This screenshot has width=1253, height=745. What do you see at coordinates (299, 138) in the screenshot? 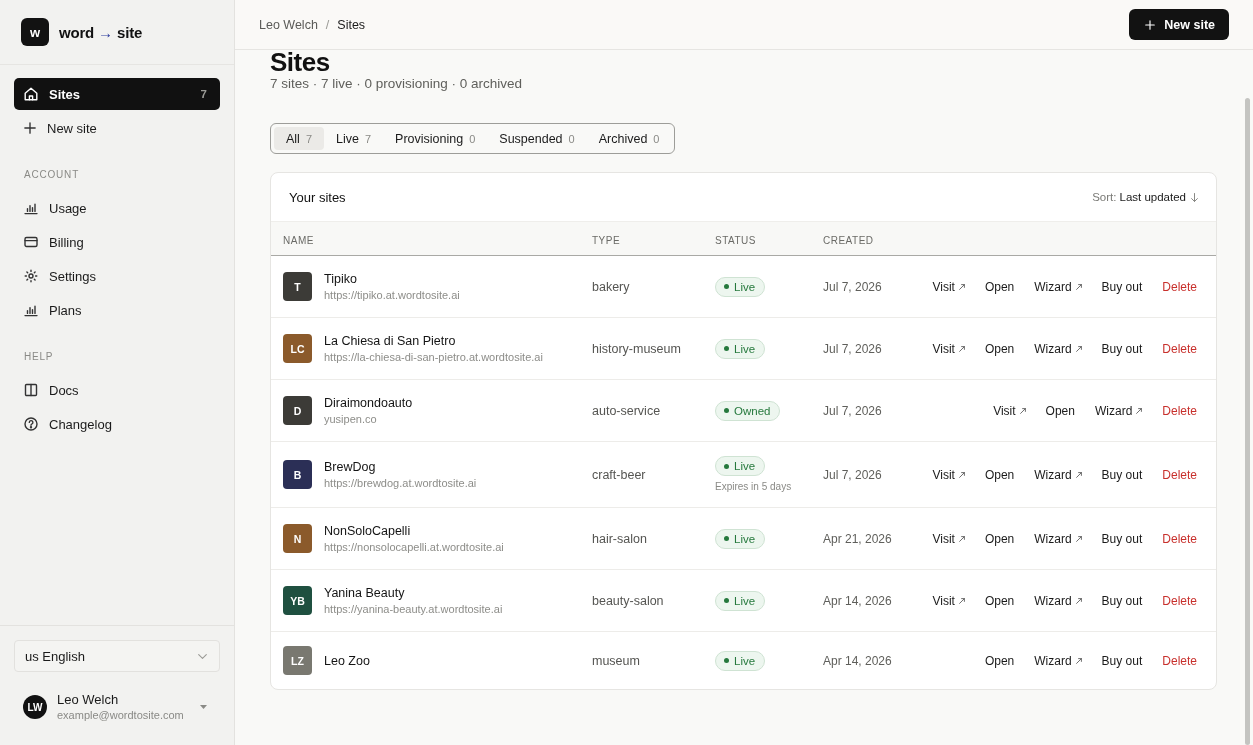
I see `filter-tab: All 7` at bounding box center [299, 138].